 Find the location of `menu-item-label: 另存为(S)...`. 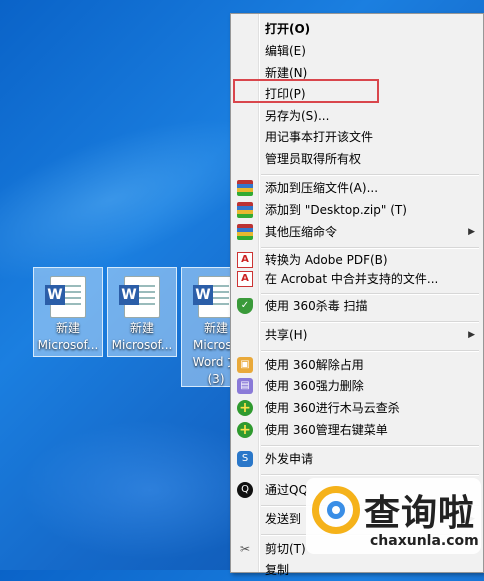

menu-item-label: 另存为(S)... is located at coordinates (297, 116).